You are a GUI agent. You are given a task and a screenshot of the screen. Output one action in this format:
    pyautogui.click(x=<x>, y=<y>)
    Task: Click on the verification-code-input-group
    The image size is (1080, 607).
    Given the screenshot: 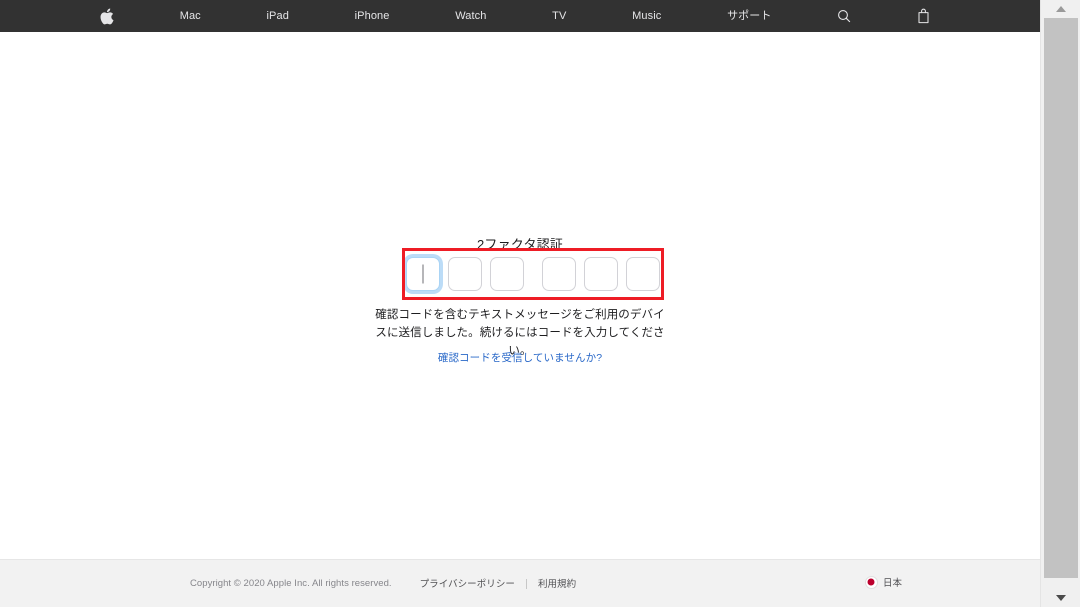 What is the action you would take?
    pyautogui.click(x=533, y=274)
    